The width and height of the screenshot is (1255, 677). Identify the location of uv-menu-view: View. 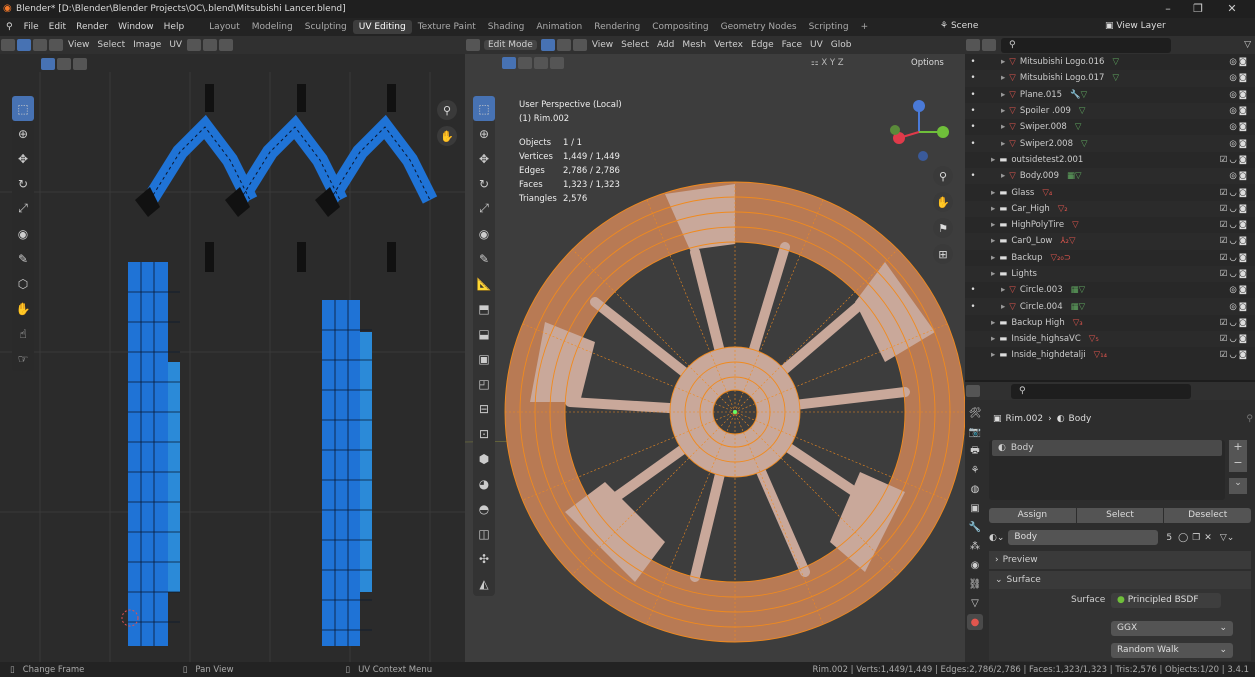
(78, 45).